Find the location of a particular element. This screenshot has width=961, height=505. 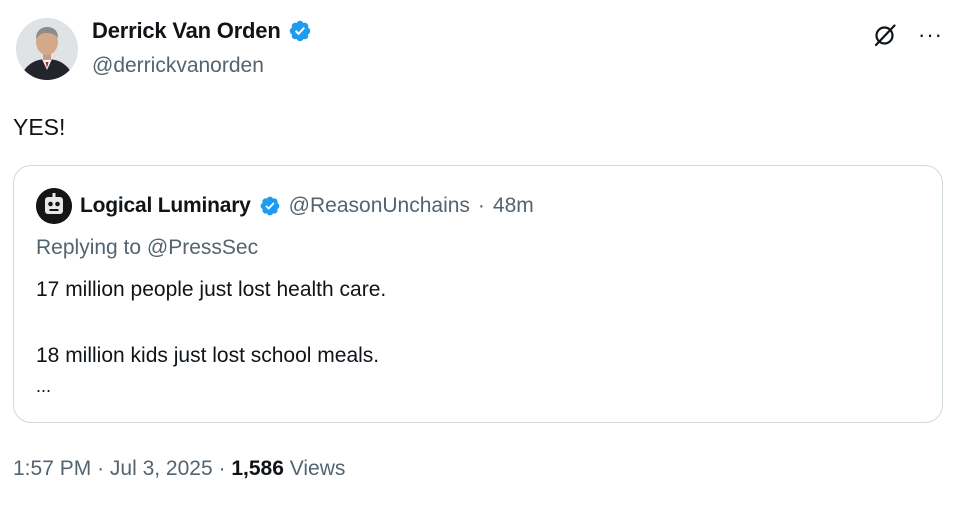

tweet-meta: 1:57 PM · Jul 3, 2025 · 1,586 Views is located at coordinates (179, 469).